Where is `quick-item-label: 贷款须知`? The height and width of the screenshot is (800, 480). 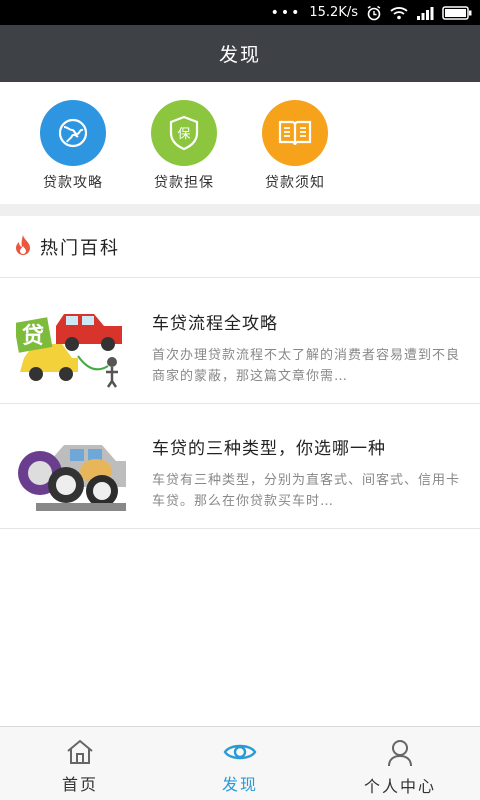 quick-item-label: 贷款须知 is located at coordinates (295, 183).